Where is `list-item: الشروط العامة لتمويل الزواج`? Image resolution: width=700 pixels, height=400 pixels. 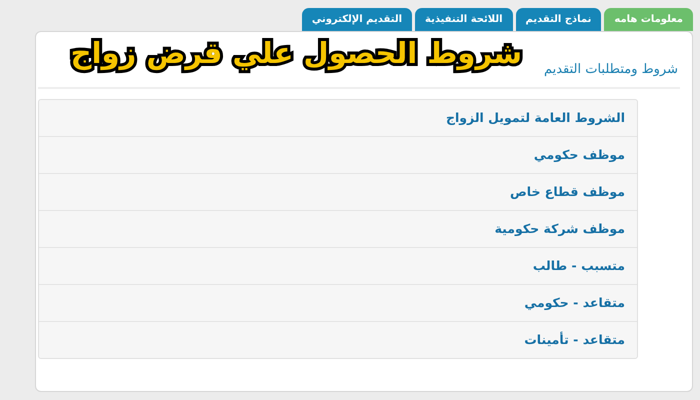
list-item: الشروط العامة لتمويل الزواج is located at coordinates (338, 118).